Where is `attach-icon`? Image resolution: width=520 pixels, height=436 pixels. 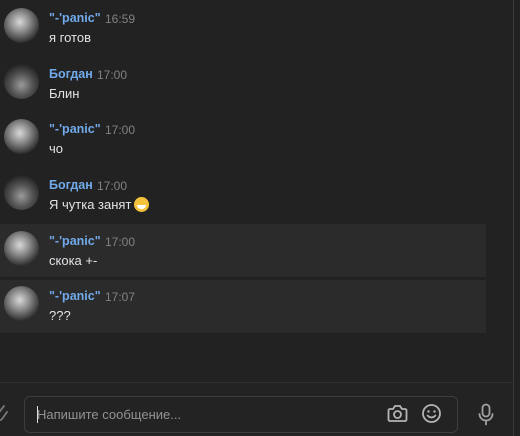
attach-icon is located at coordinates (4, 413).